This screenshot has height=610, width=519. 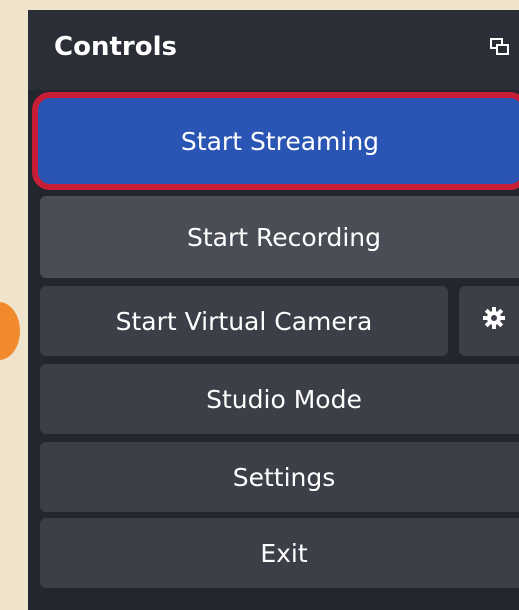 I want to click on start-virtual-camera-label: Start Virtual Camera, so click(x=244, y=321).